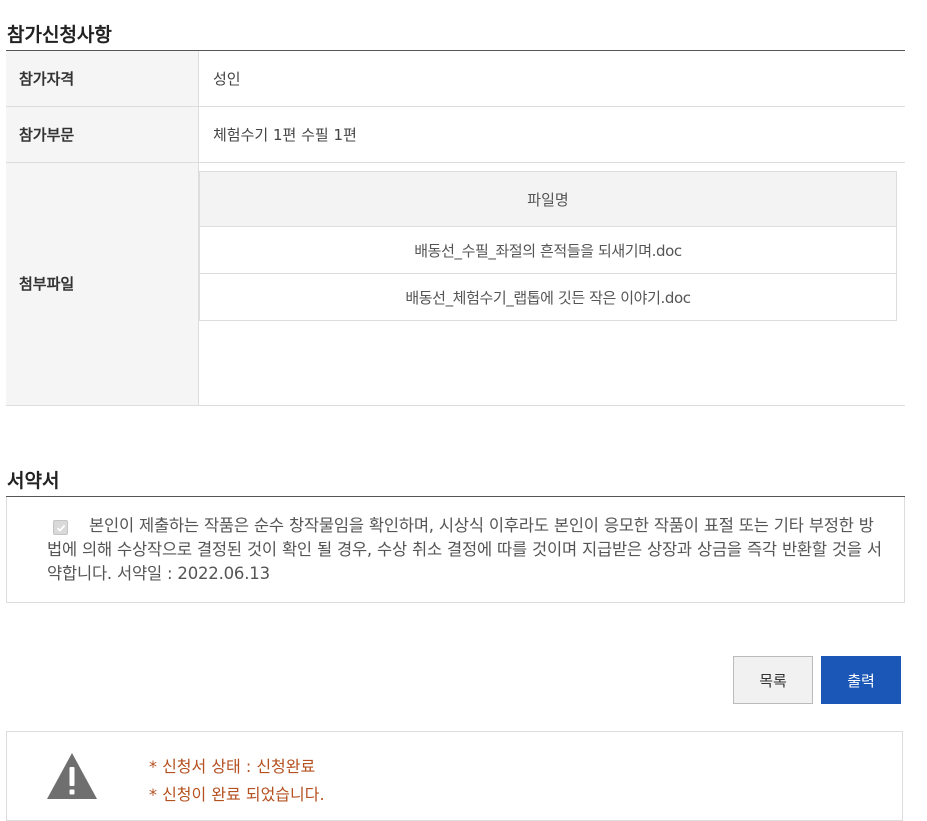 The width and height of the screenshot is (927, 821). Describe the element at coordinates (232, 766) in the screenshot. I see `status-line-state: * 신청서 상태 : 신청완료` at that location.